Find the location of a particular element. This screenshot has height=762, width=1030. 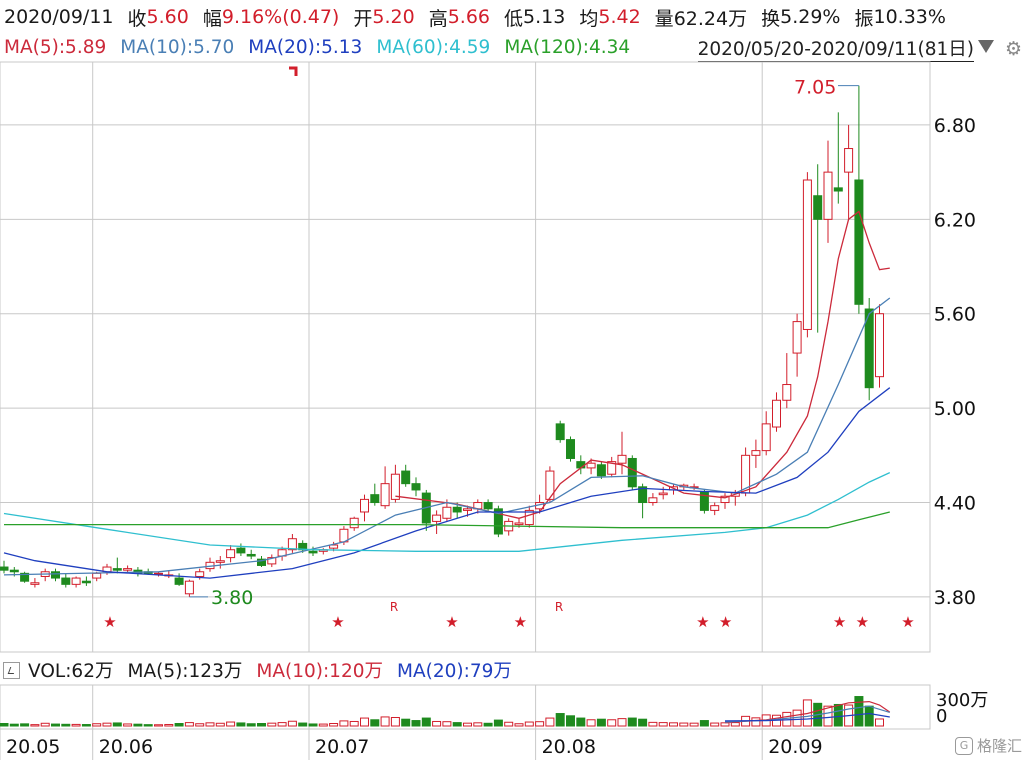

x-tick-label: 20.09 is located at coordinates (795, 747).